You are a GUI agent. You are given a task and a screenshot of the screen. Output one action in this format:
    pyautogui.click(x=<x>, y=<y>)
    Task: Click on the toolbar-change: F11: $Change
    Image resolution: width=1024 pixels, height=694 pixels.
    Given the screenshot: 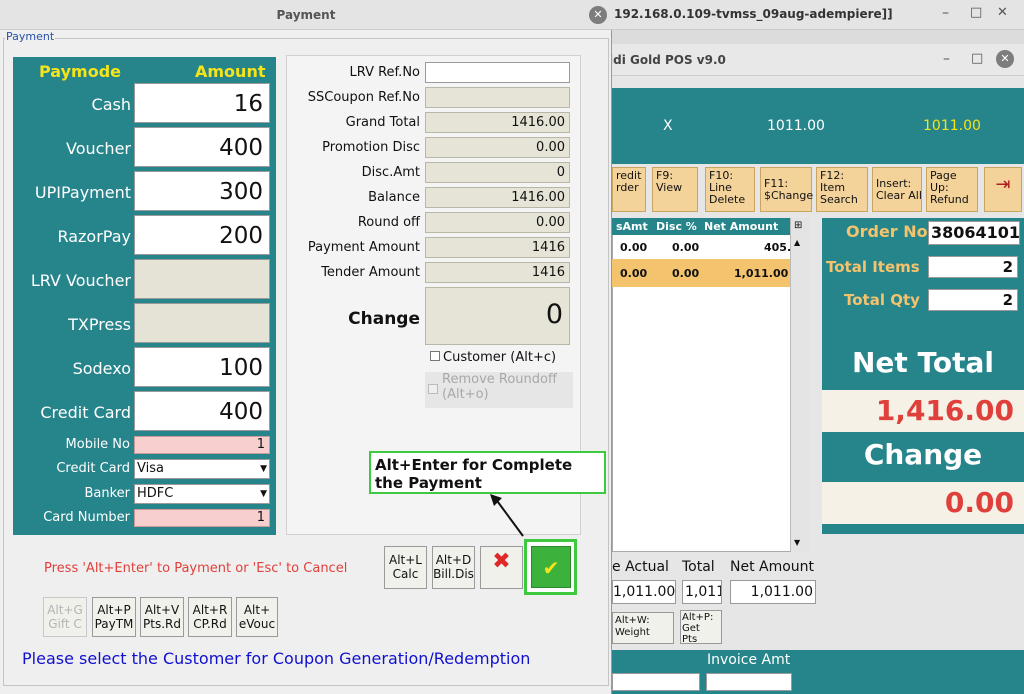 What is the action you would take?
    pyautogui.click(x=786, y=189)
    